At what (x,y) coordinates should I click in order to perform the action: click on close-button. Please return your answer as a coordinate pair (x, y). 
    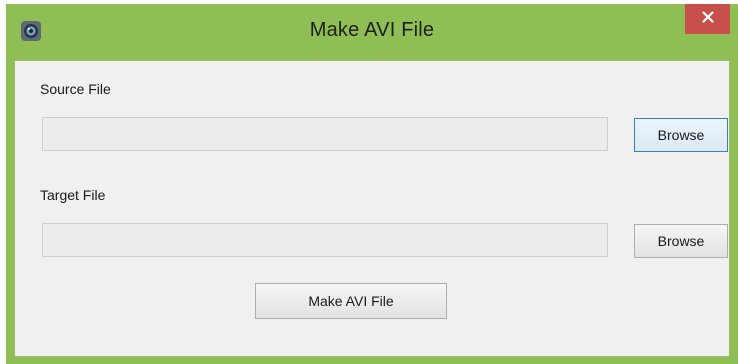
    Looking at the image, I should click on (707, 19).